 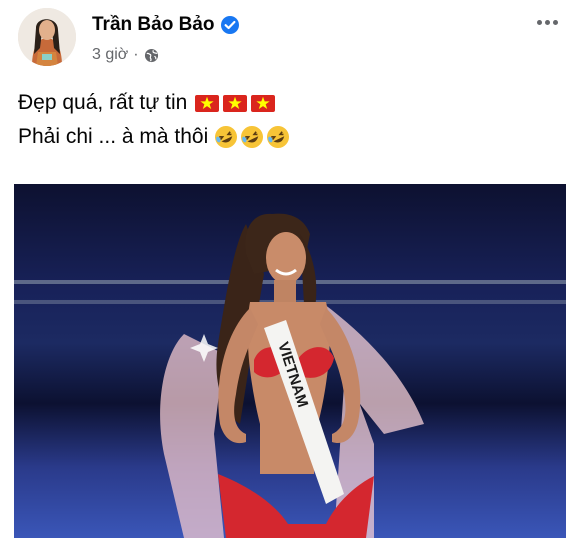 I want to click on more-options-icon, so click(x=547, y=22).